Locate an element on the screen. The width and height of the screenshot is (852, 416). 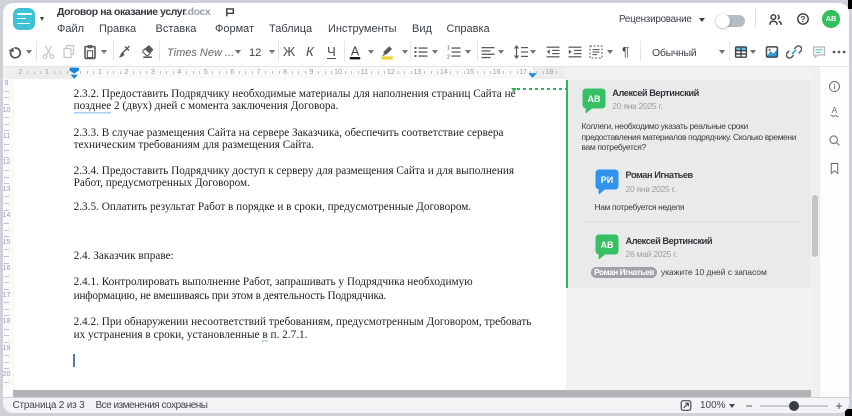
svg-text: 1 is located at coordinates (448, 48).